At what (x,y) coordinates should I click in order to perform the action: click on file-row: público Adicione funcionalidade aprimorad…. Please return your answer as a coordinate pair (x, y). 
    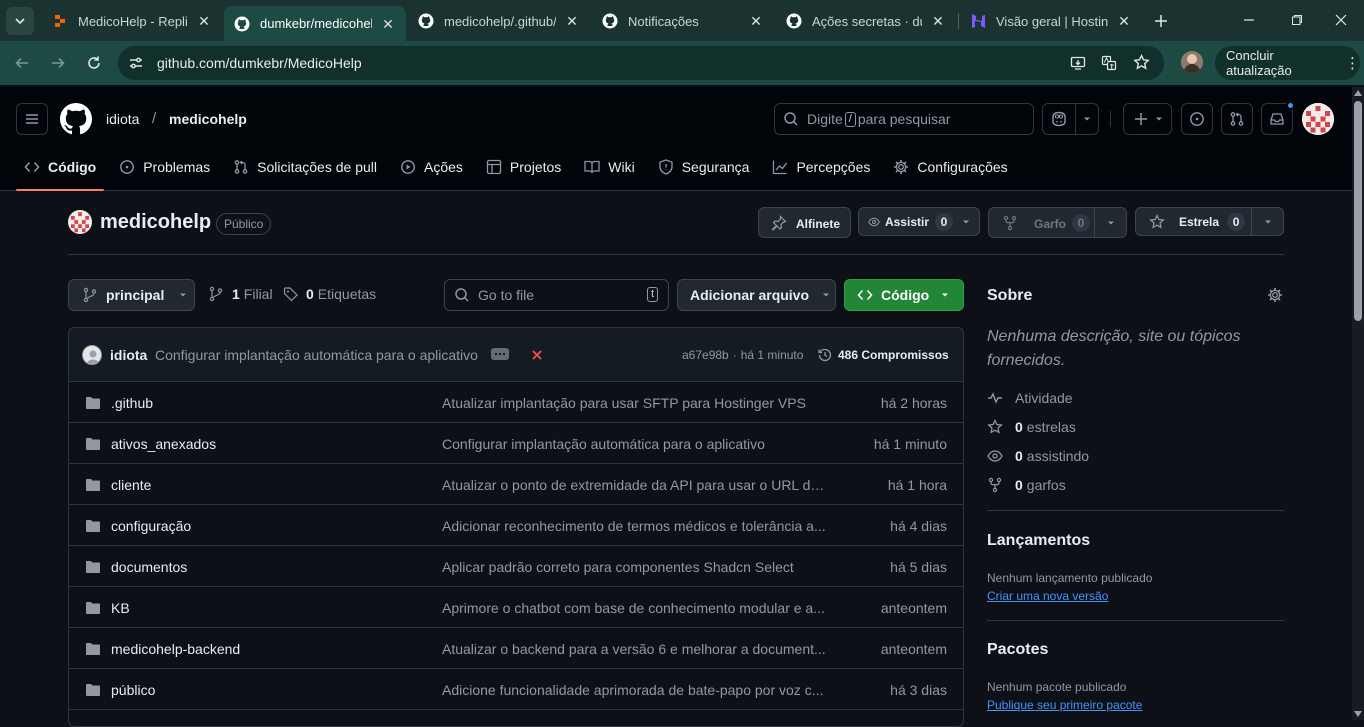
    Looking at the image, I should click on (516, 689).